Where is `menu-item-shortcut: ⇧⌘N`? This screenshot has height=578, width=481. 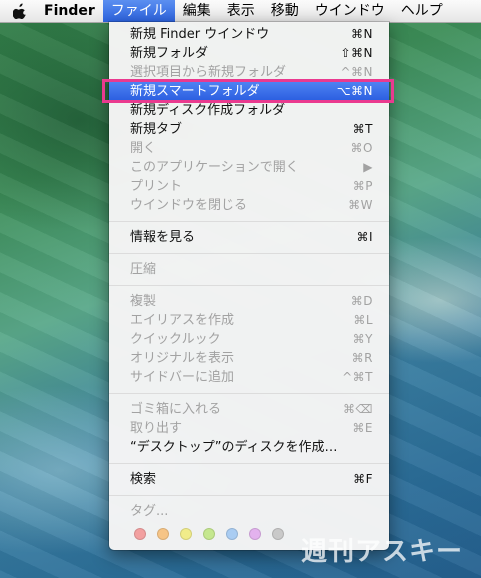 menu-item-shortcut: ⇧⌘N is located at coordinates (356, 53).